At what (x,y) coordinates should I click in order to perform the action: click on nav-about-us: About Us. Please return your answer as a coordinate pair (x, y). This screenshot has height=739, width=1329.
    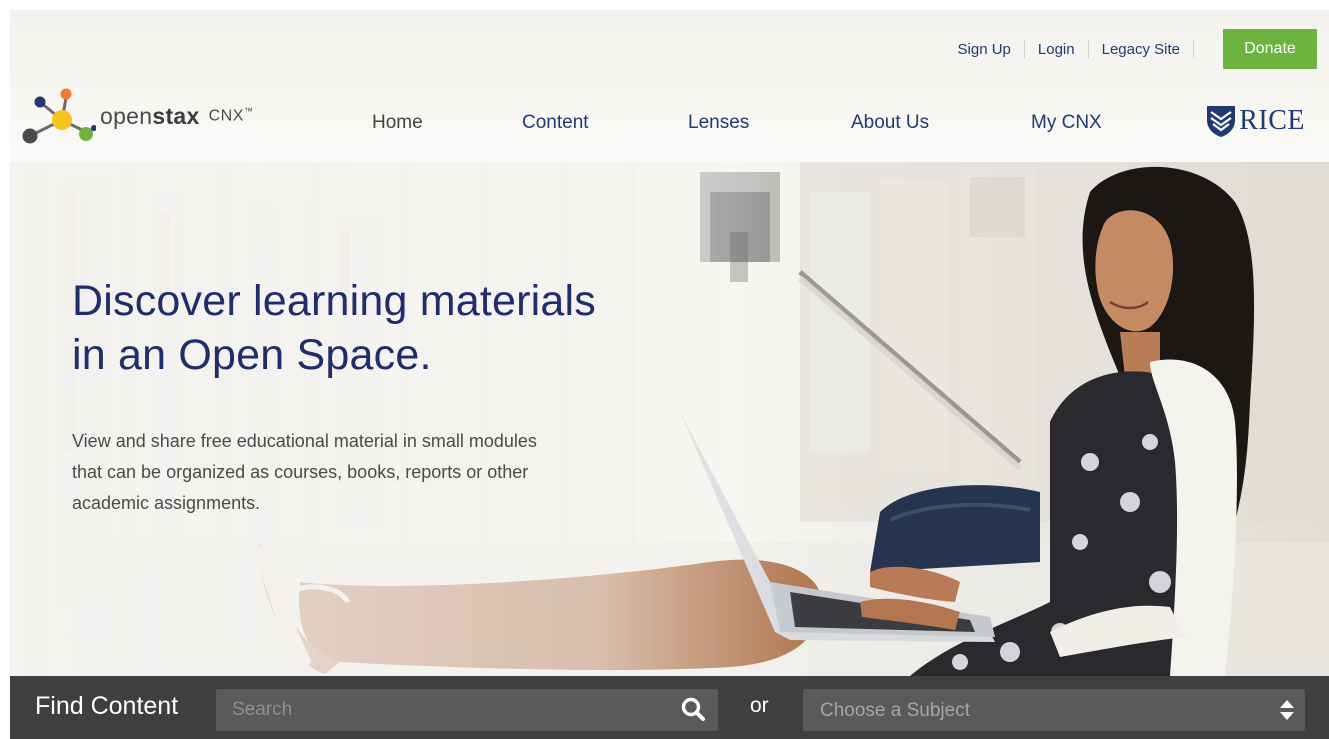
    Looking at the image, I should click on (890, 123).